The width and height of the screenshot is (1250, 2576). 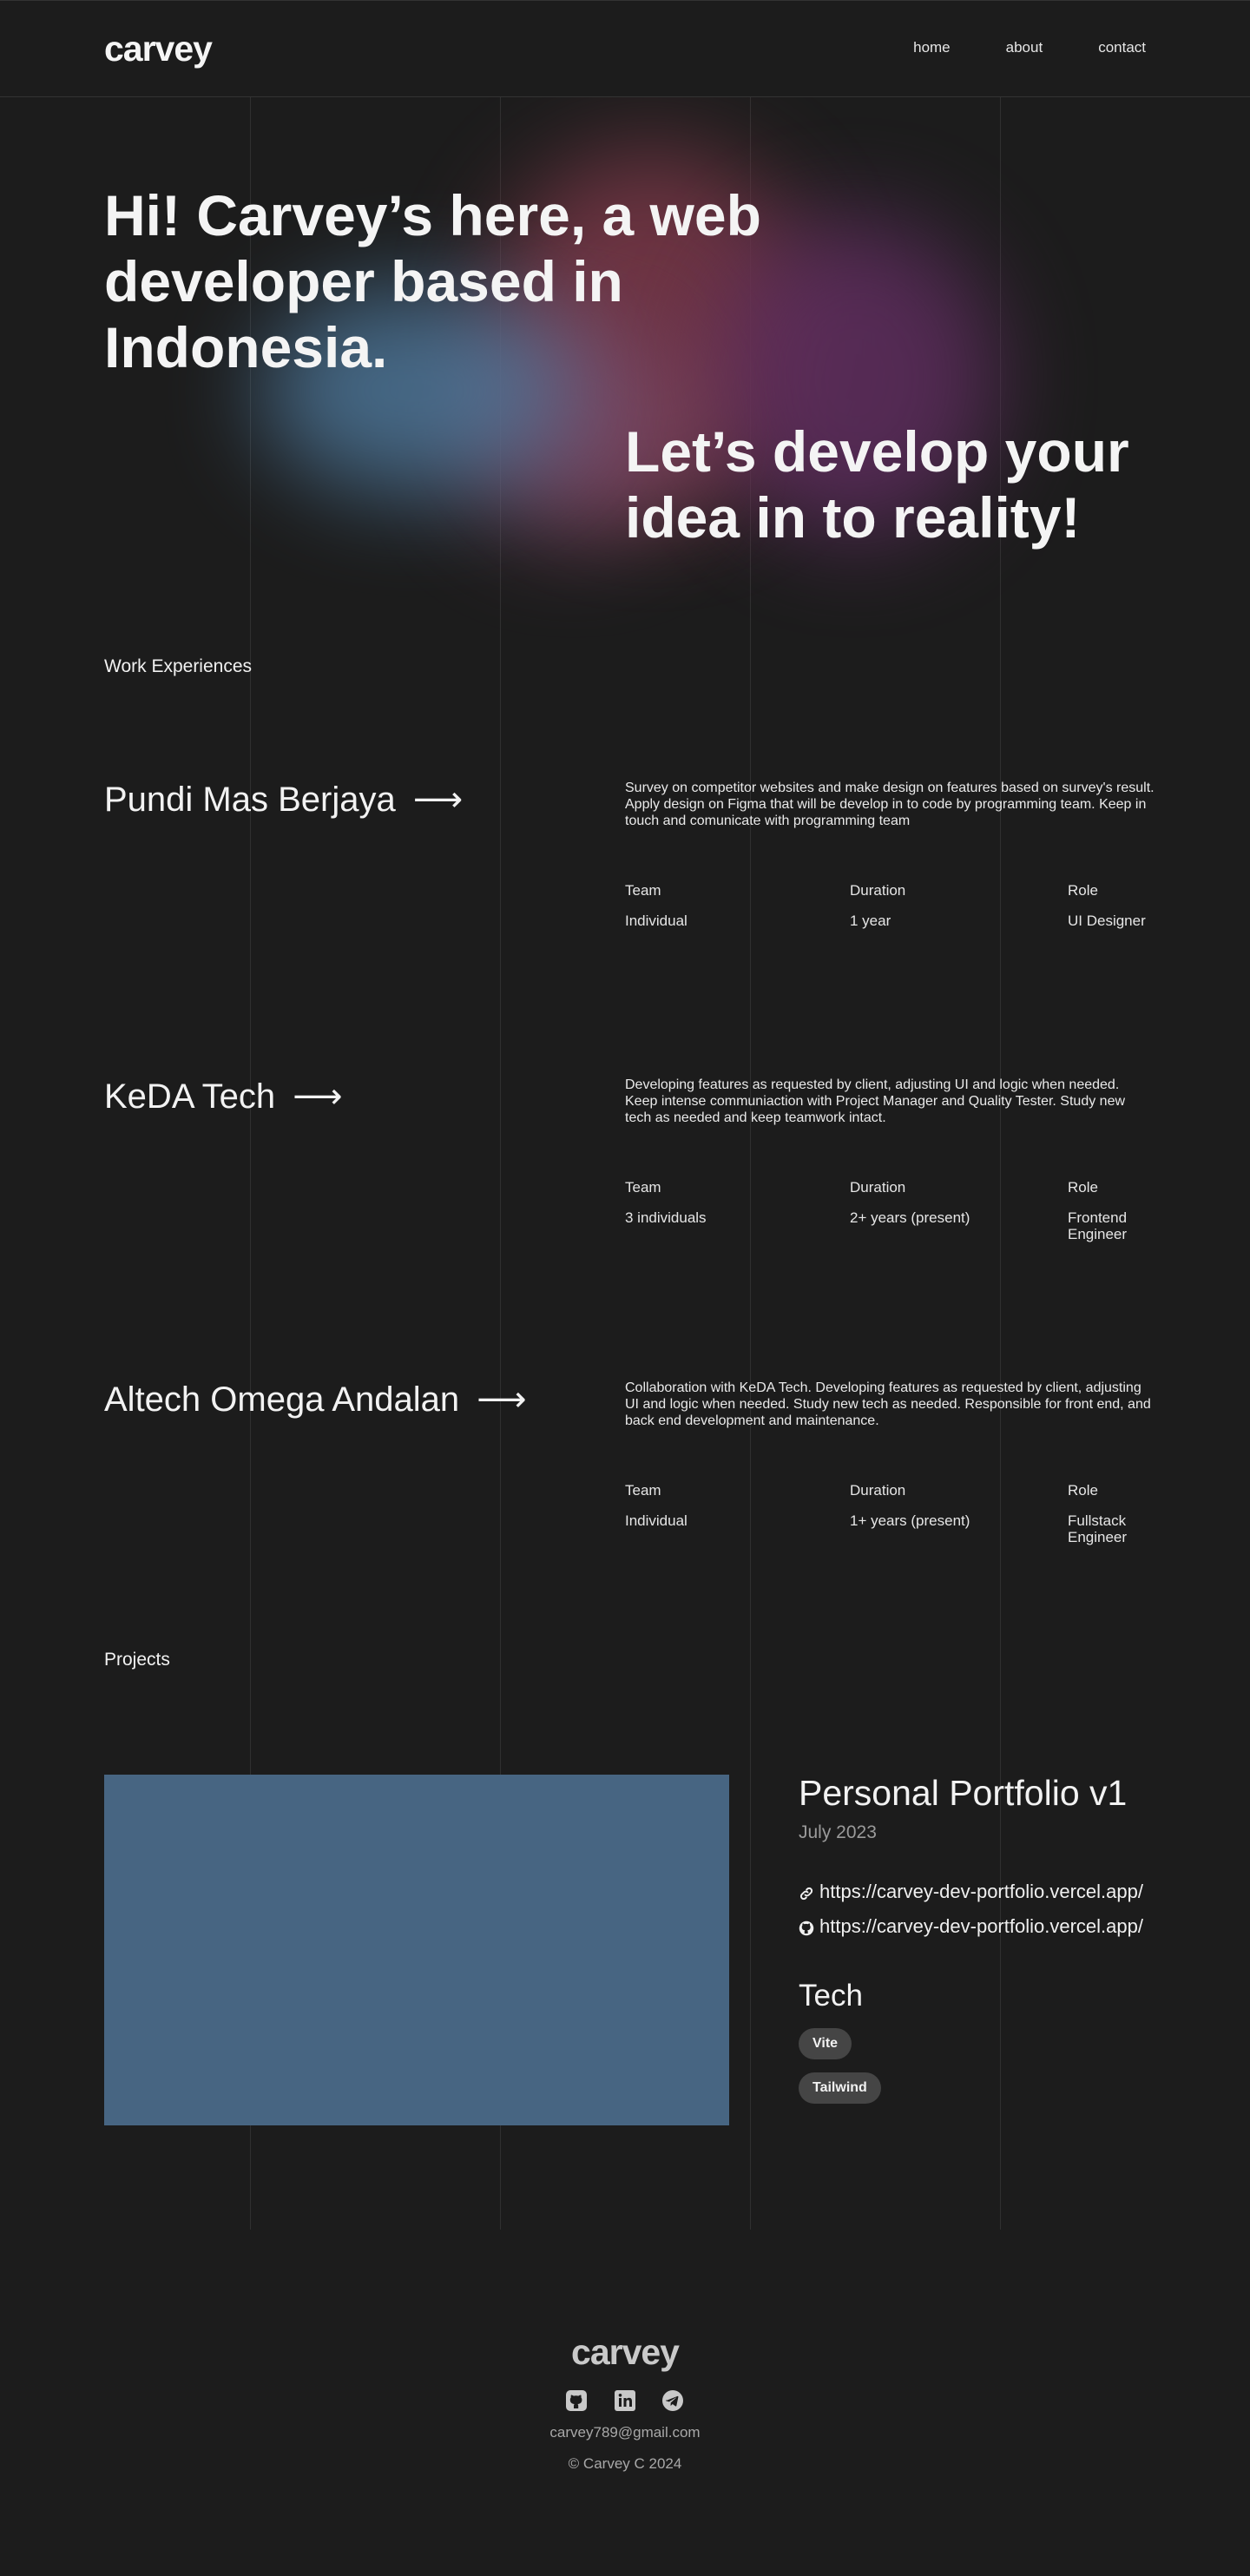 I want to click on tech-chip: Vite, so click(x=825, y=2043).